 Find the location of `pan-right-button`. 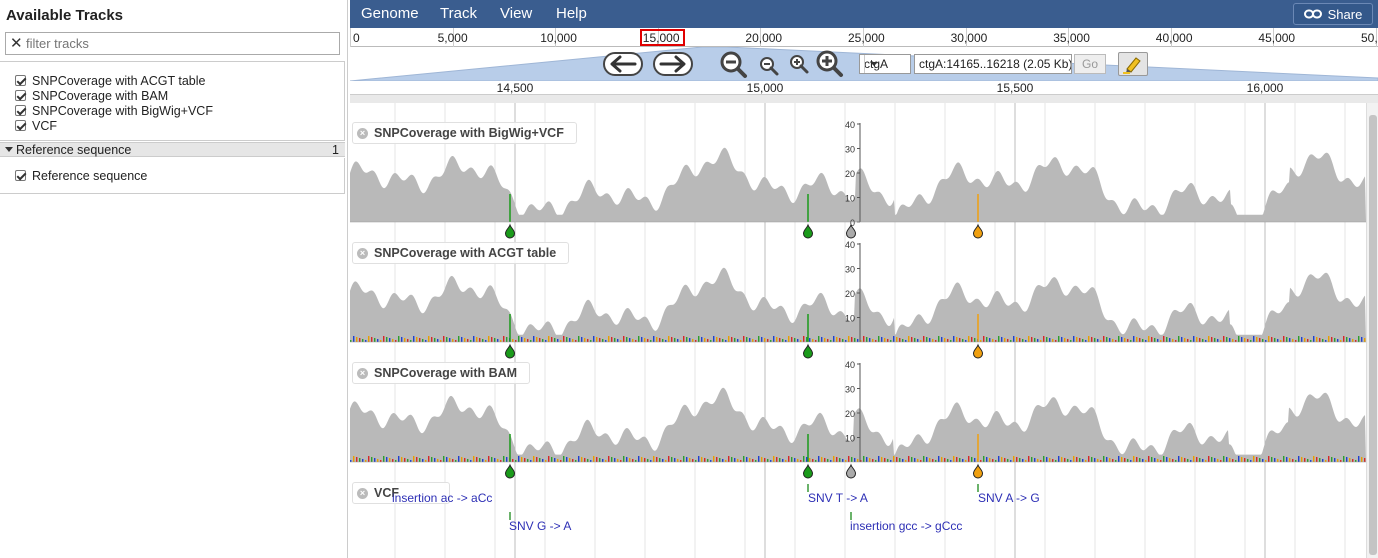

pan-right-button is located at coordinates (673, 64).